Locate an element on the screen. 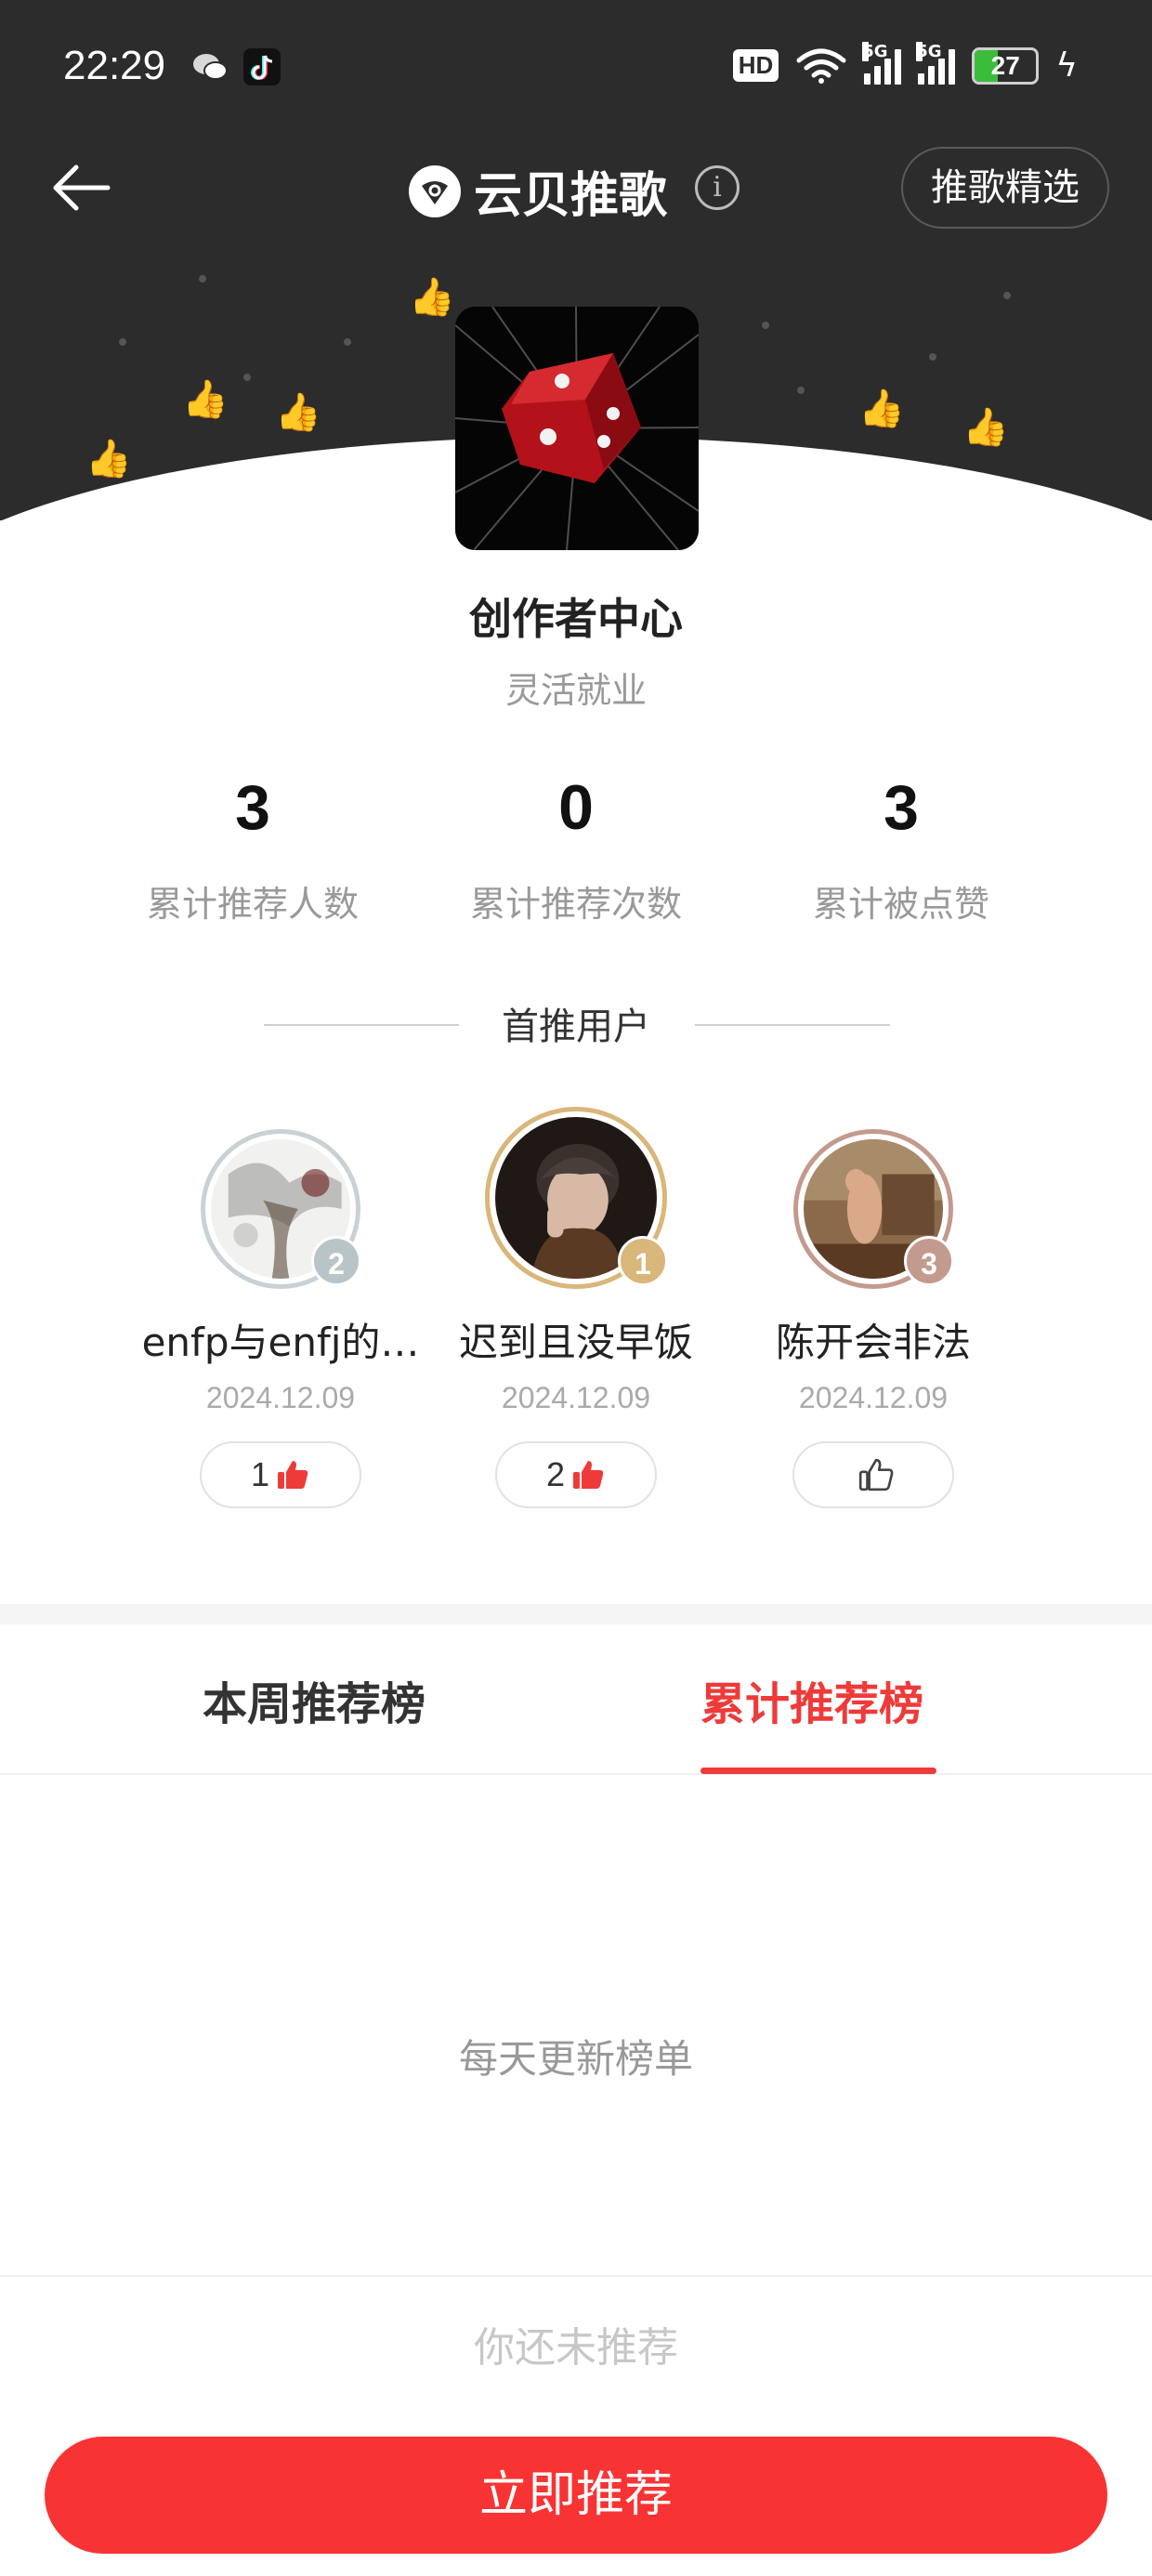 The image size is (1152, 2576). ranking-empty-message: 每天更新榜单 is located at coordinates (575, 2059).